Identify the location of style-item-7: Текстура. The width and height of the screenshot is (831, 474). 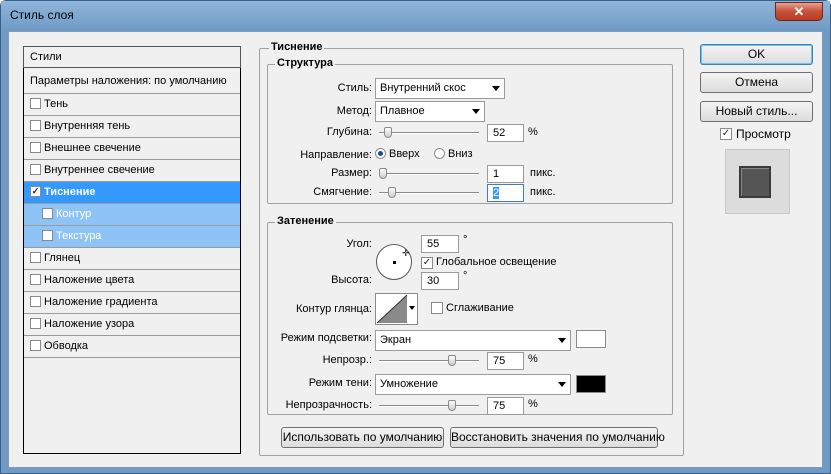
(132, 237).